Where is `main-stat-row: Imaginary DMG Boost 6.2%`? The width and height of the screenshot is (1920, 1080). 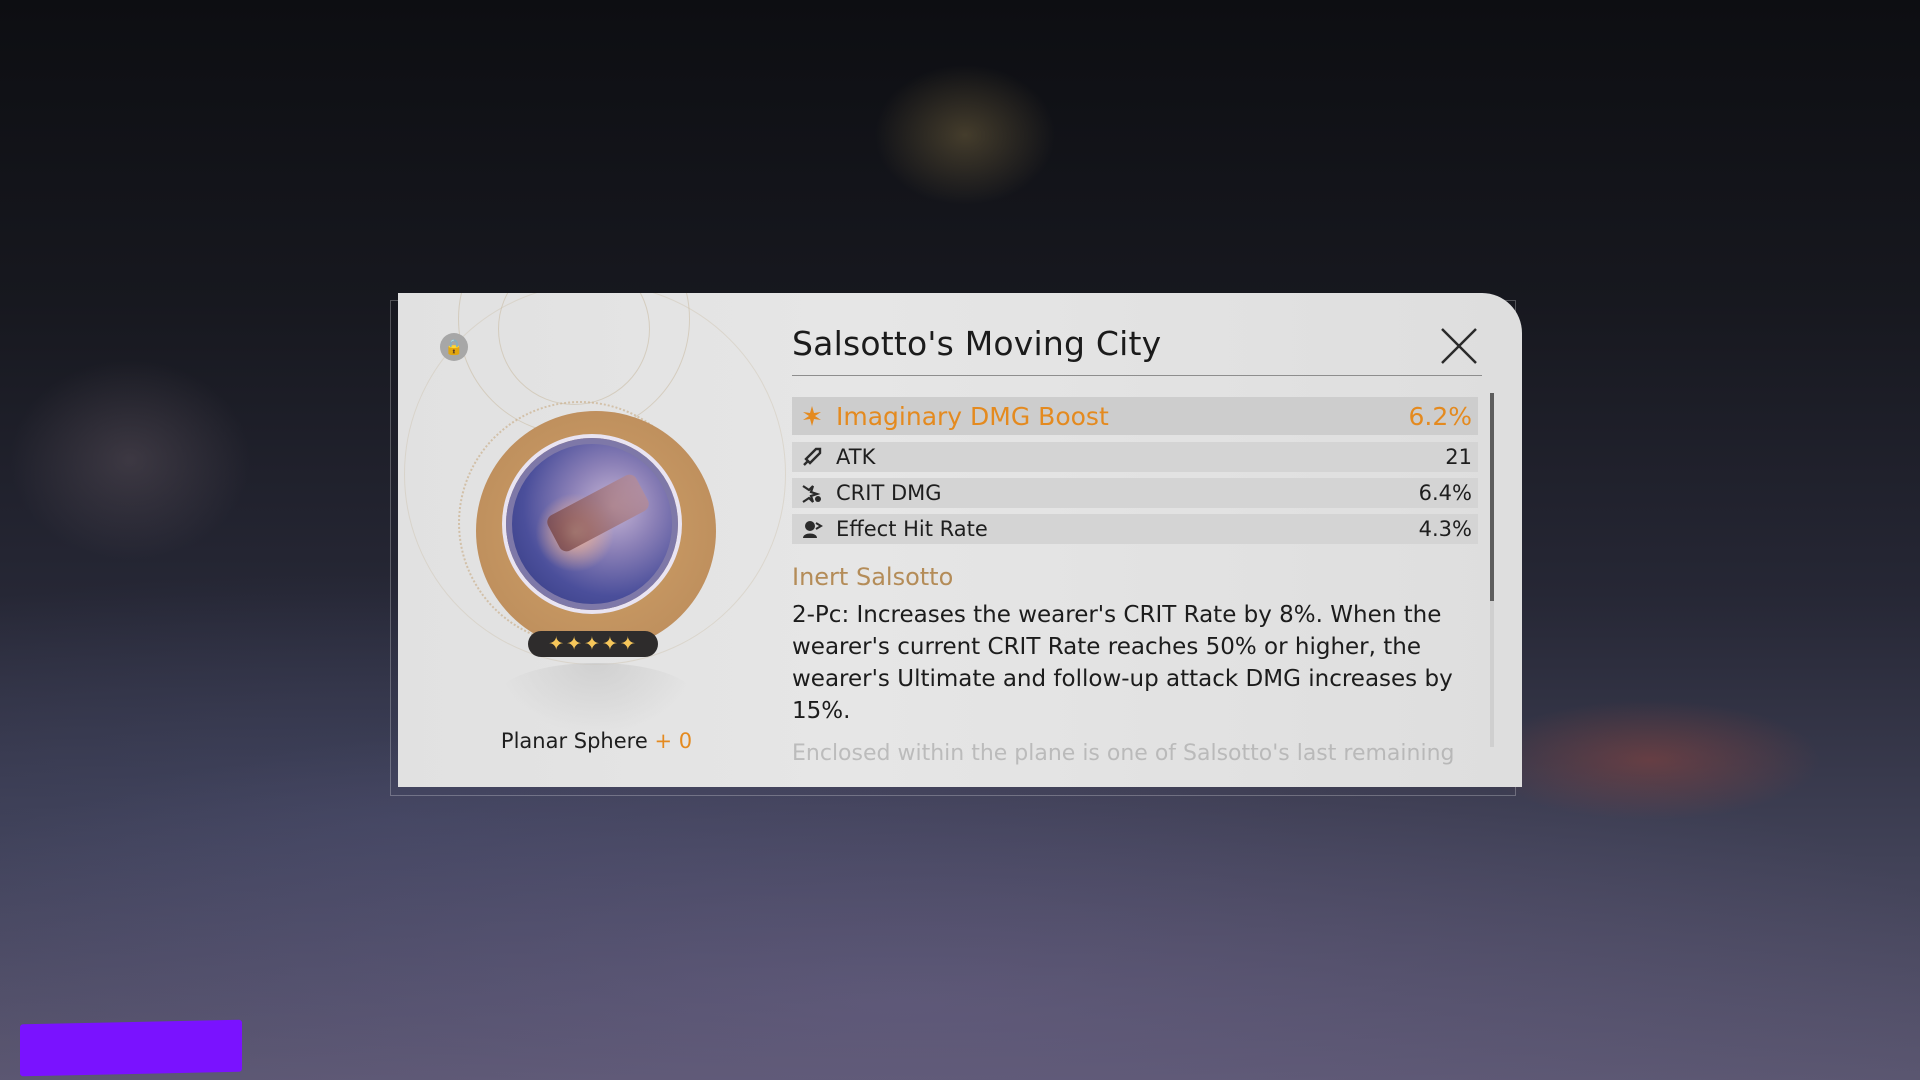 main-stat-row: Imaginary DMG Boost 6.2% is located at coordinates (1135, 416).